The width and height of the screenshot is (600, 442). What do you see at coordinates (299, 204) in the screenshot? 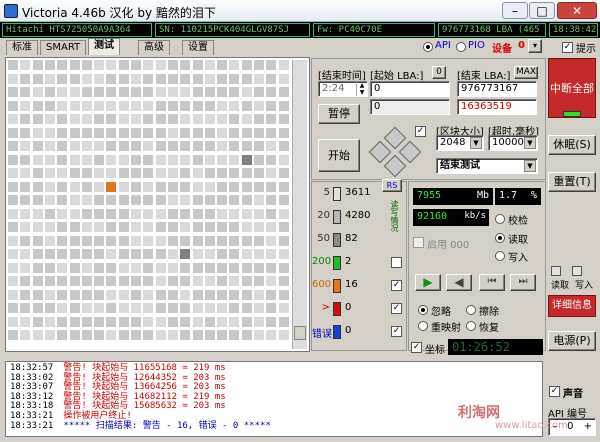
I see `block-map-scrollbar` at bounding box center [299, 204].